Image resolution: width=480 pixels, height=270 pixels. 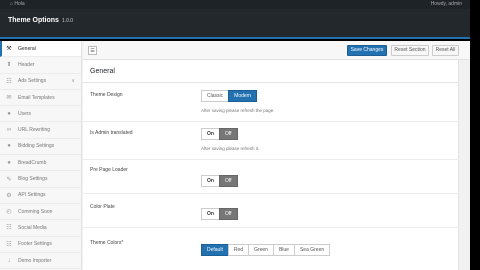 I want to click on sidebar-item-breadcrumb: ● BreadCrumb, so click(x=40, y=163).